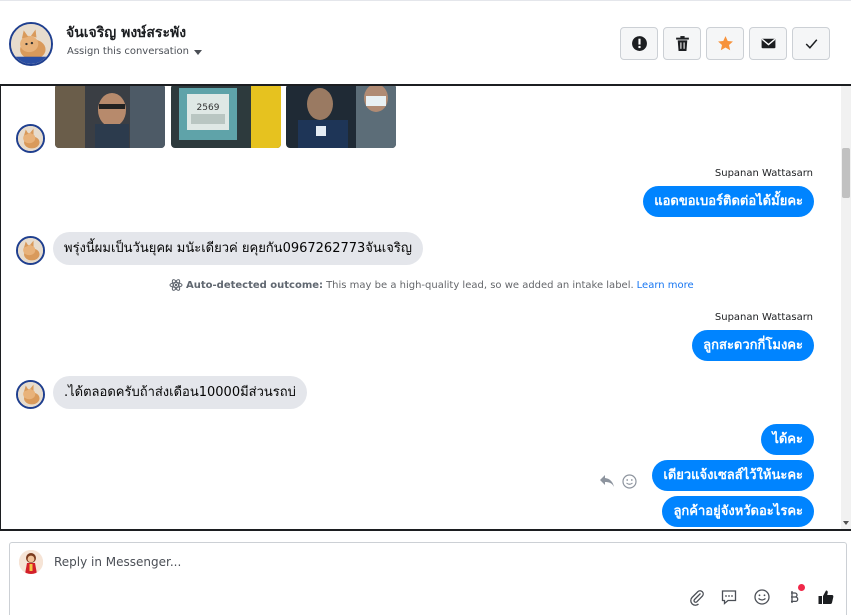  I want to click on page-avatar, so click(31, 562).